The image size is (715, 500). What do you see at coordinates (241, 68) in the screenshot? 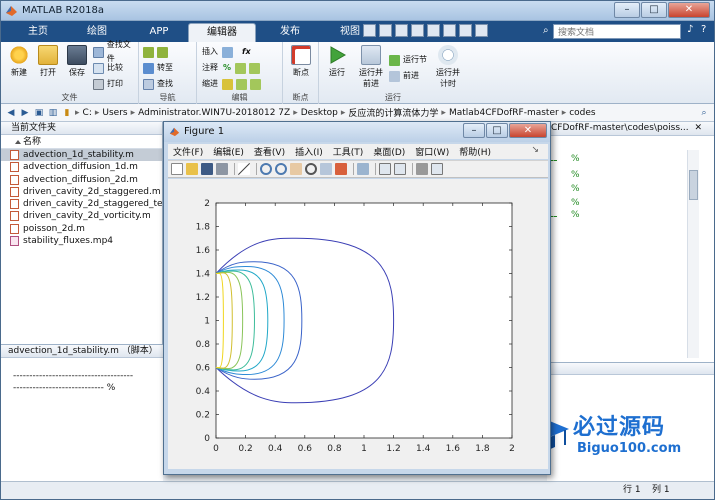
I see `comment-wrap-icon` at bounding box center [241, 68].